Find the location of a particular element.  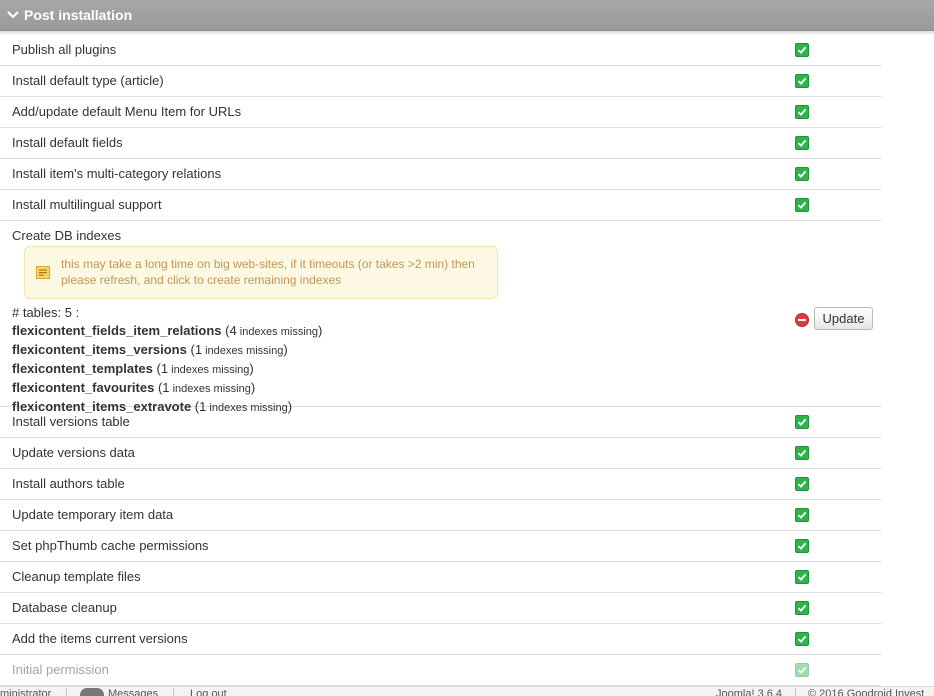

task-label: Add/update default Menu Item for URLs is located at coordinates (127, 111).